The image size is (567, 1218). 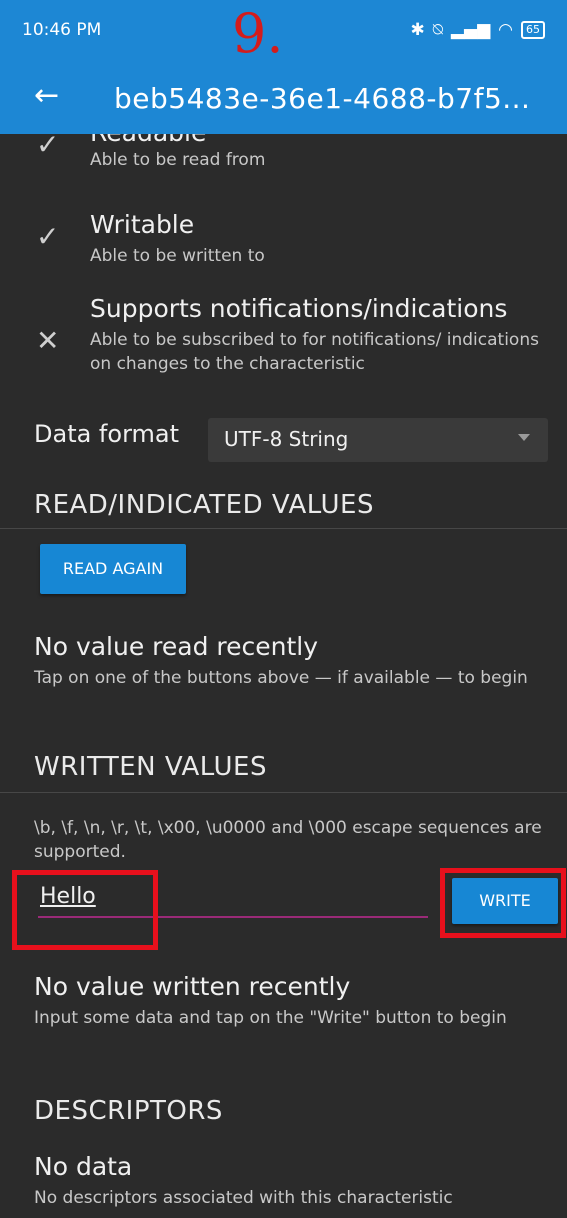 I want to click on data-format-label: Data format, so click(x=107, y=434).